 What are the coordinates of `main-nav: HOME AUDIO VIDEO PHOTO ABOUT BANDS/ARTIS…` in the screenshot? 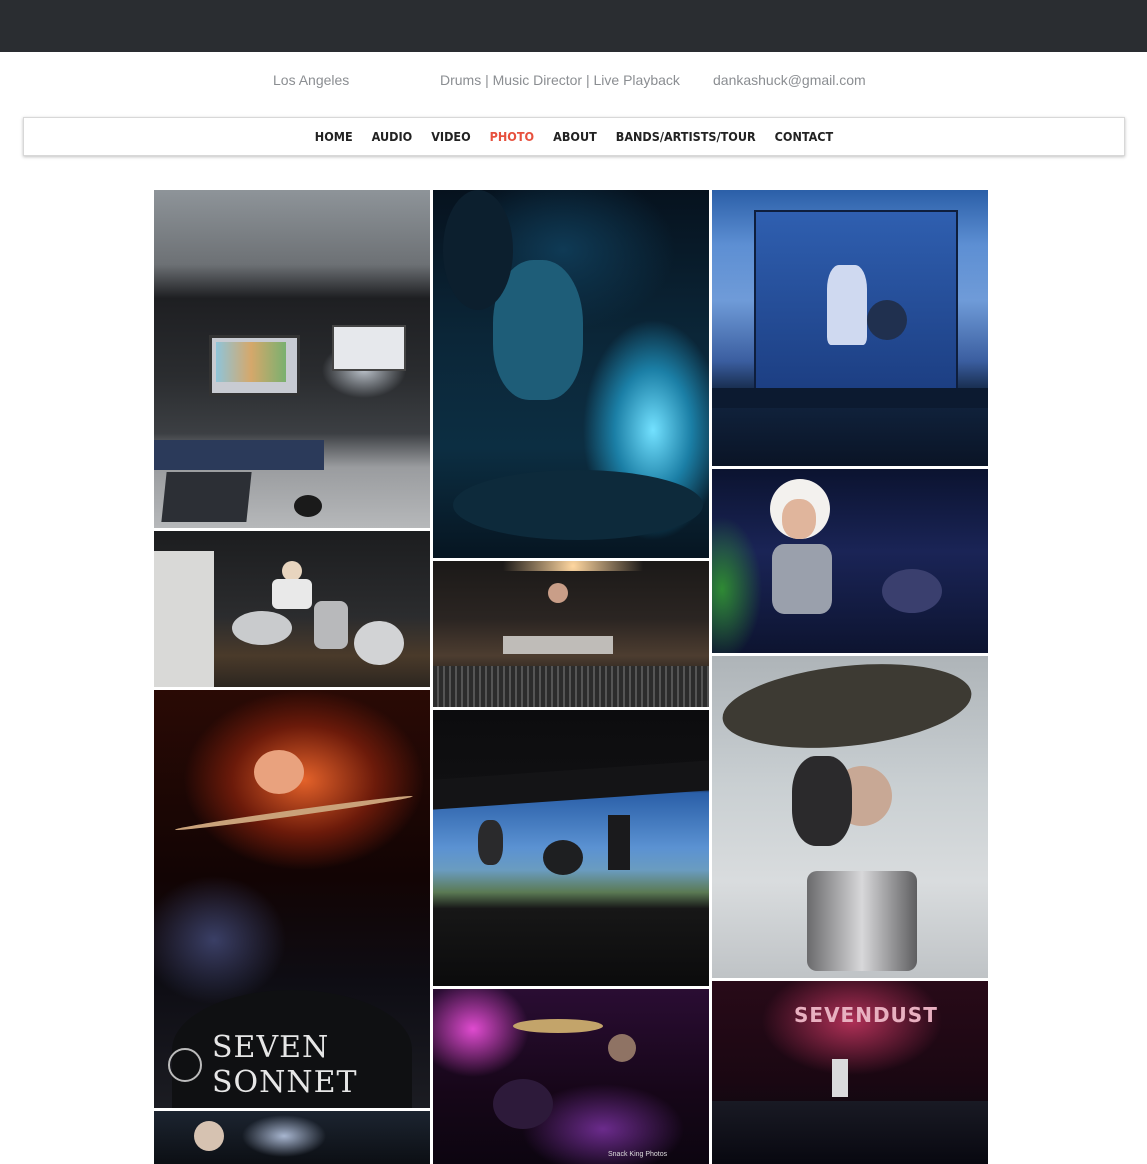 It's located at (574, 136).